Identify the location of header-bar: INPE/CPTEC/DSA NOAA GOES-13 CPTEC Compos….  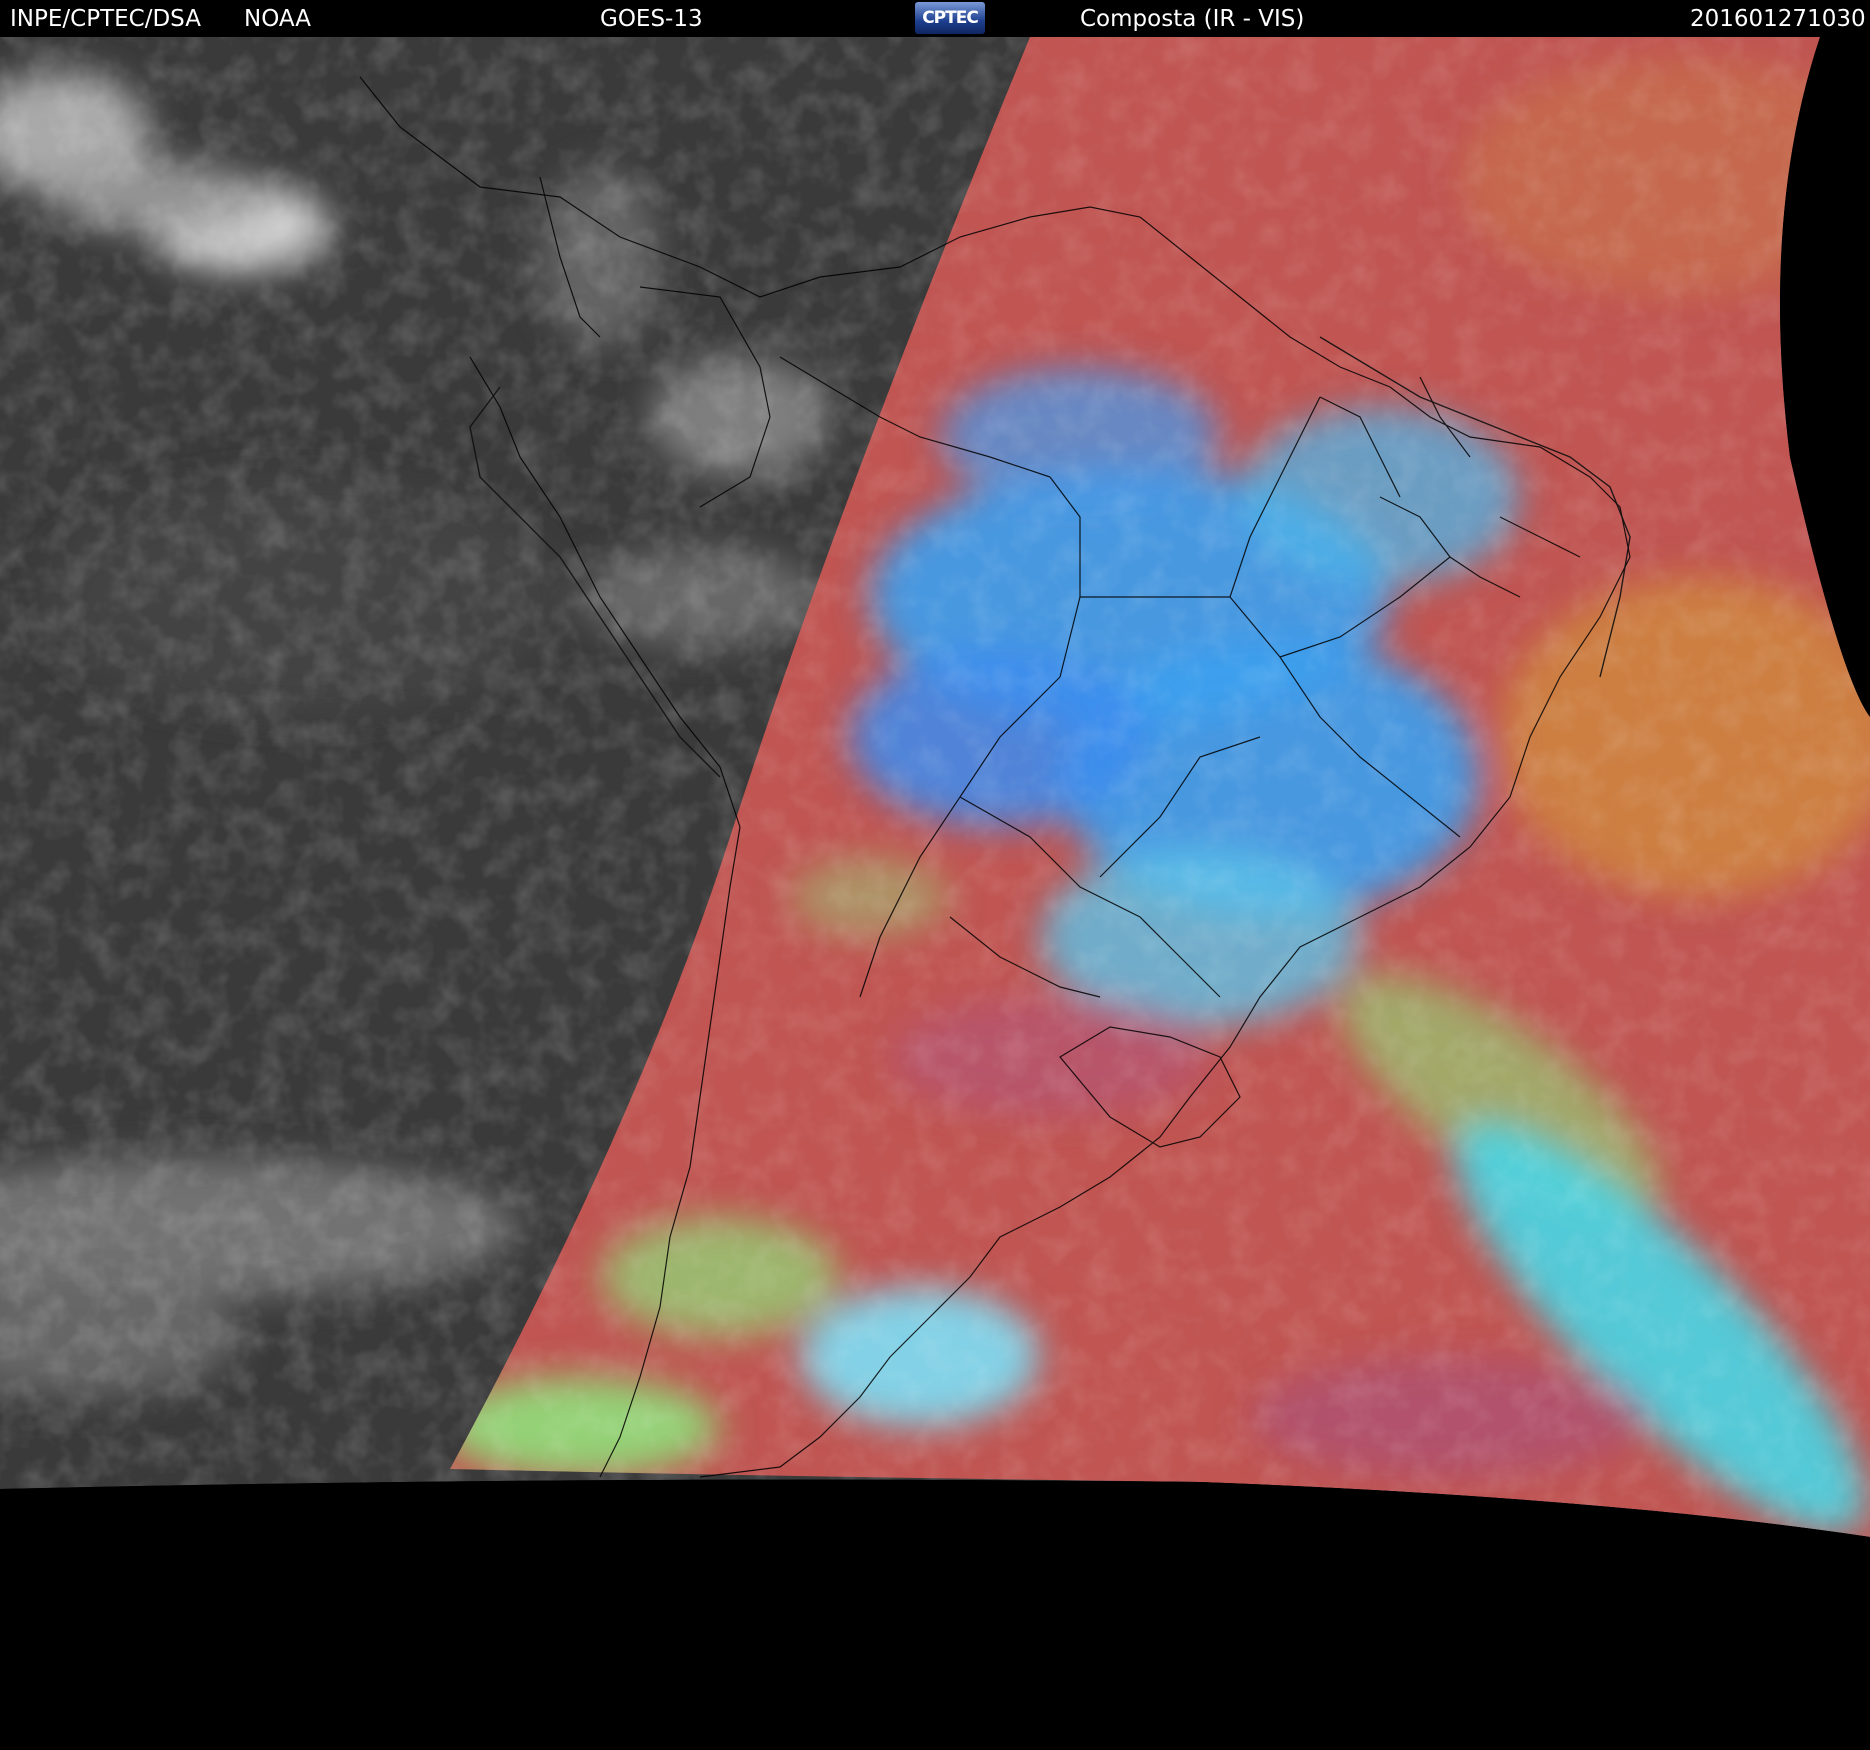
(935, 18).